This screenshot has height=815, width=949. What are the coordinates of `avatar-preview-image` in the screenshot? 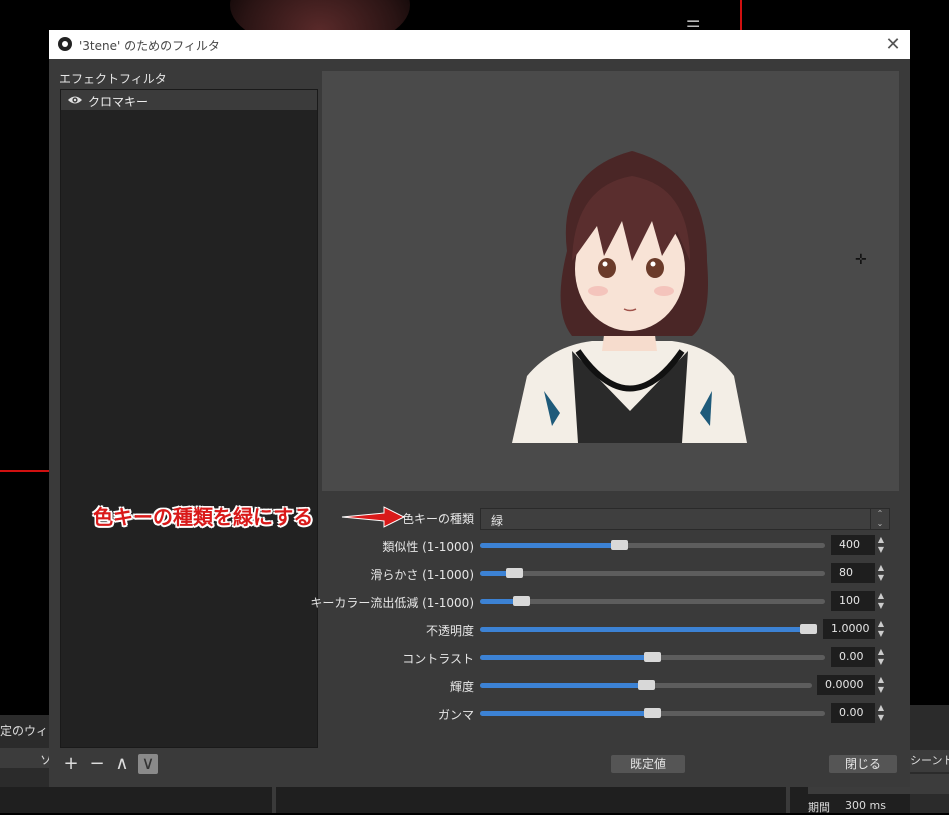 It's located at (629, 297).